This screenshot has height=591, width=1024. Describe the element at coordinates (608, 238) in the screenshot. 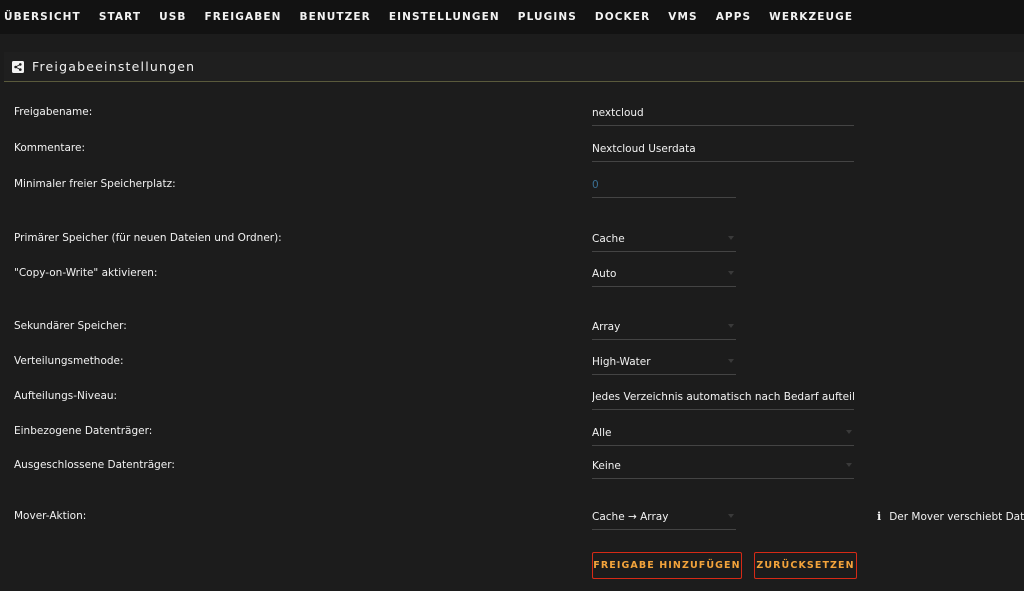

I see `primary-storage-value: Cache` at that location.